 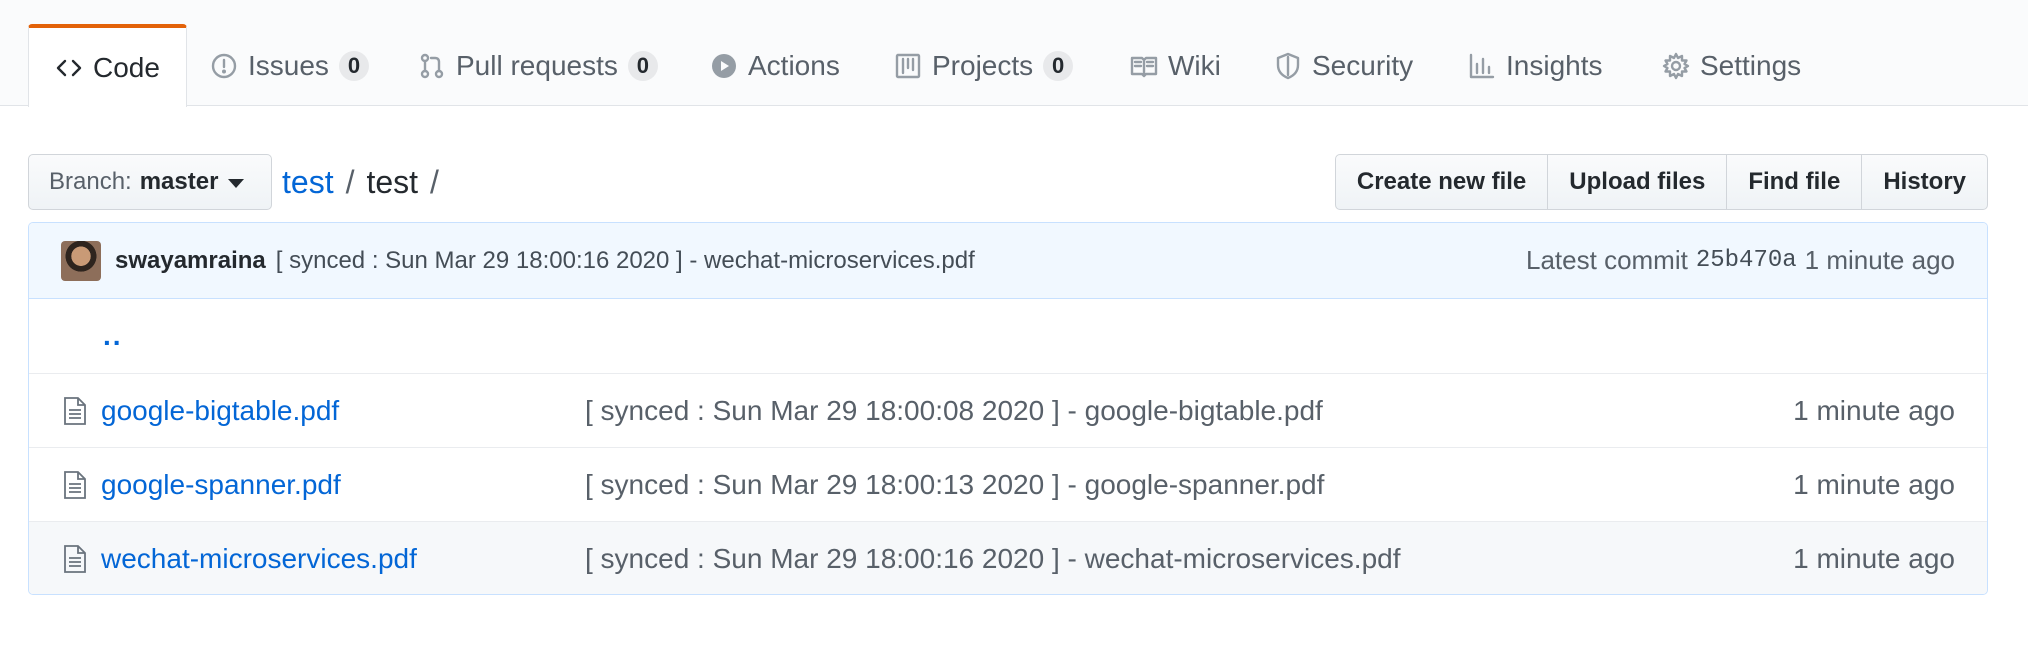 I want to click on code-icon, so click(x=69, y=67).